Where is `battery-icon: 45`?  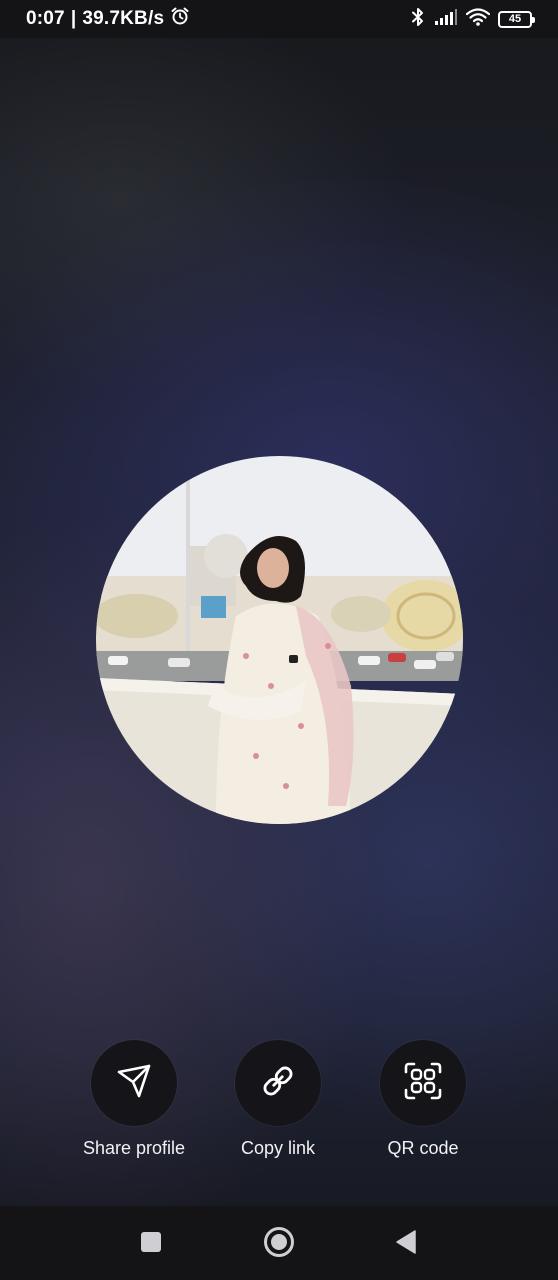
battery-icon: 45 is located at coordinates (516, 19).